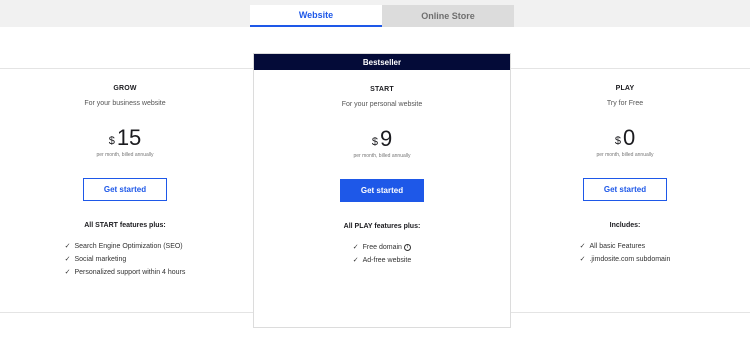 The height and width of the screenshot is (348, 750). What do you see at coordinates (625, 88) in the screenshot?
I see `plan-name: PLAY` at bounding box center [625, 88].